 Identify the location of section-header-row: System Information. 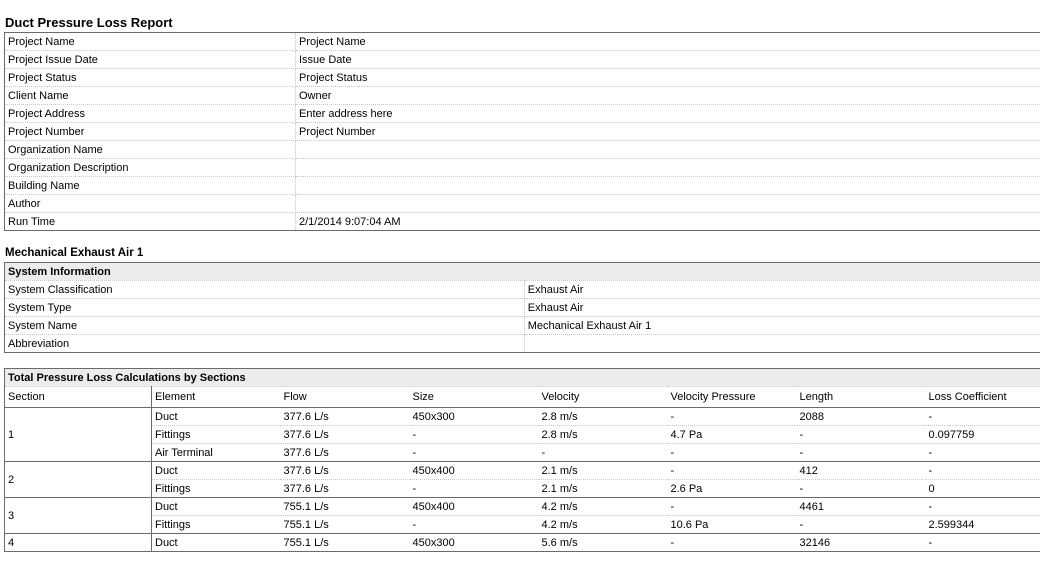
(522, 271).